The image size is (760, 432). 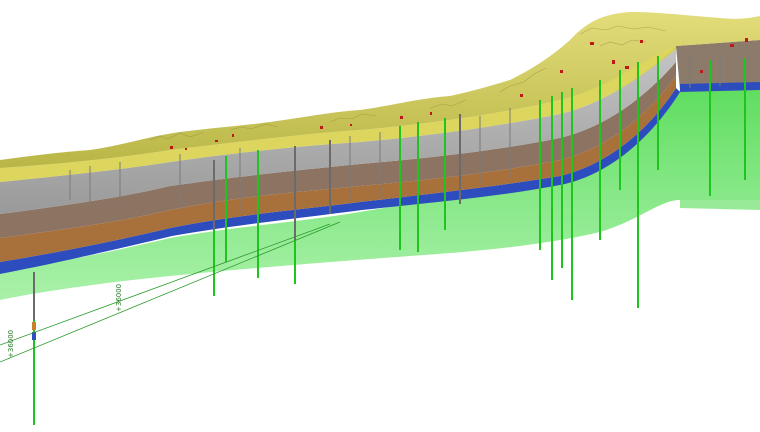 I want to click on axis-tick-label-1: +36000, so click(x=11, y=344).